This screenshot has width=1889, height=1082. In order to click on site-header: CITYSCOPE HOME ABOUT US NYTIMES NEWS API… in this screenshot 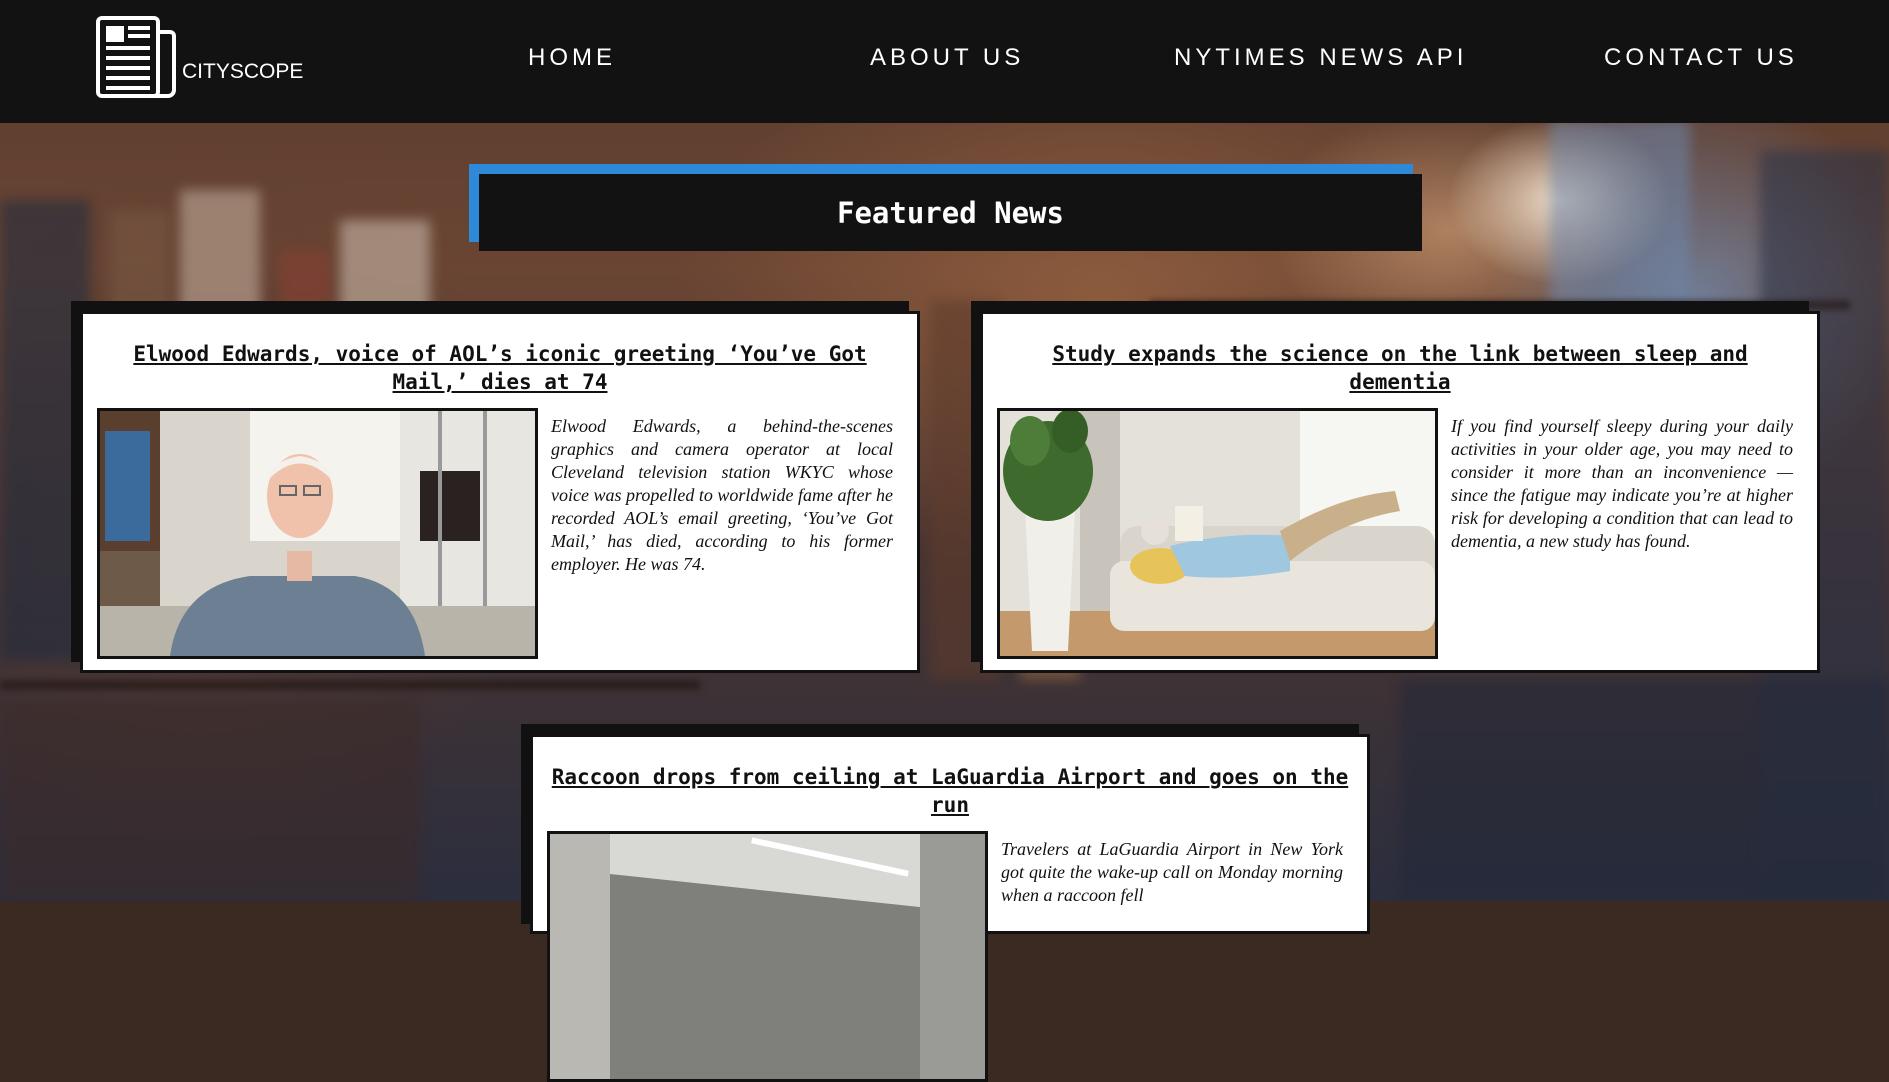, I will do `click(944, 61)`.